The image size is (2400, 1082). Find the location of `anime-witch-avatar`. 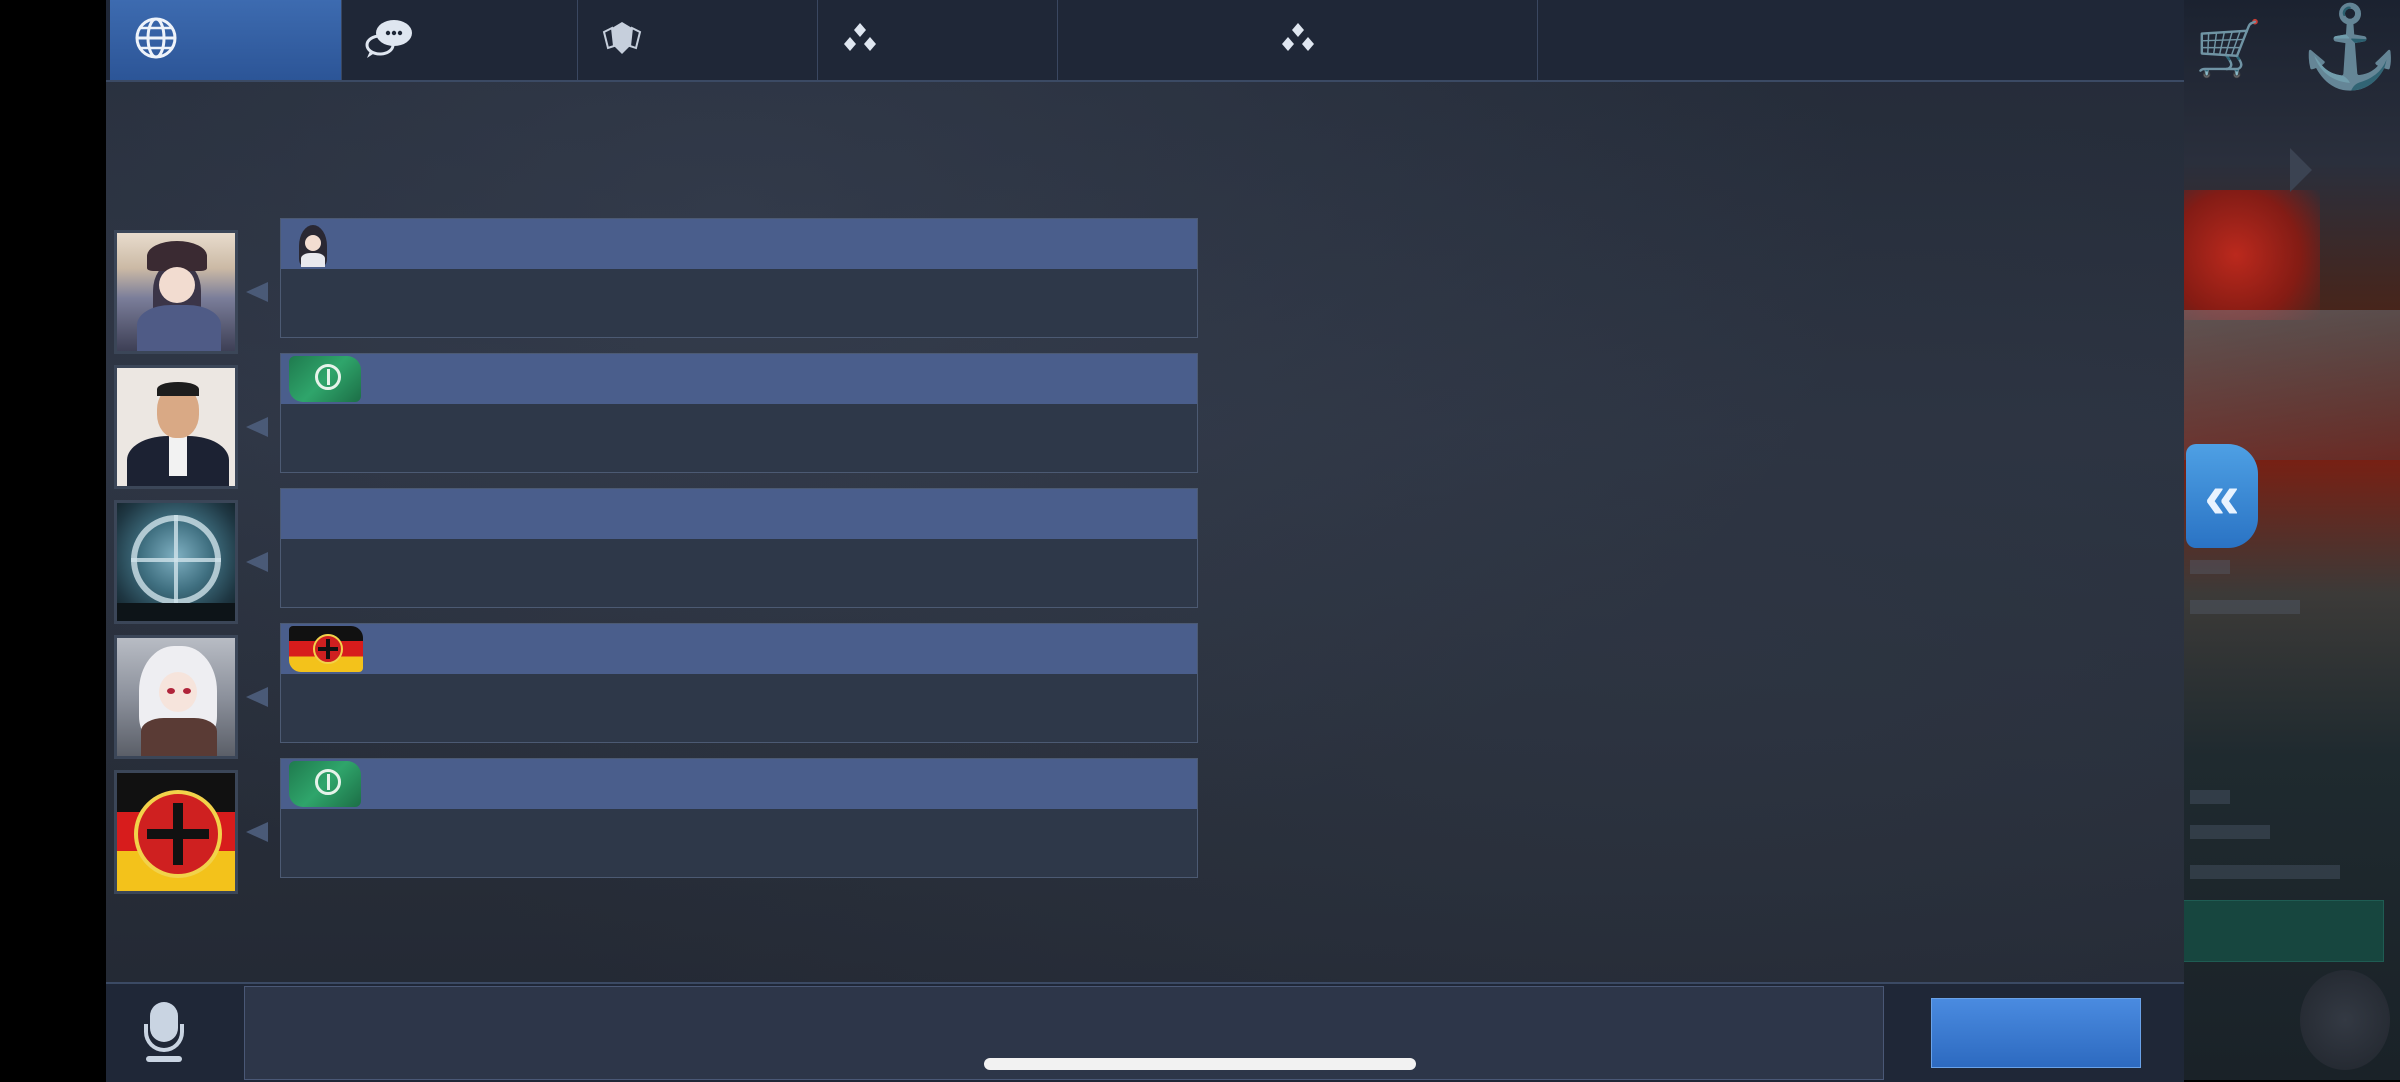

anime-witch-avatar is located at coordinates (176, 292).